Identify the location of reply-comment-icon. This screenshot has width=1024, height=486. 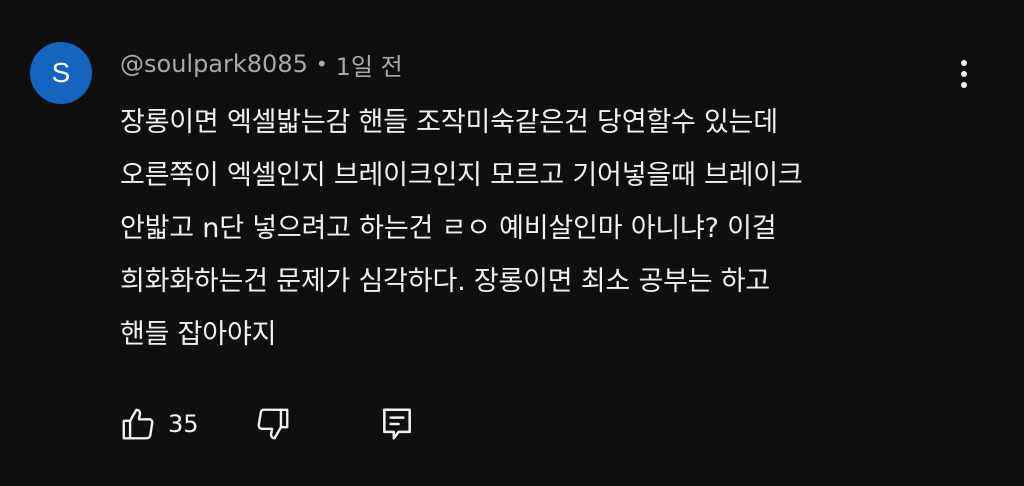
(396, 424).